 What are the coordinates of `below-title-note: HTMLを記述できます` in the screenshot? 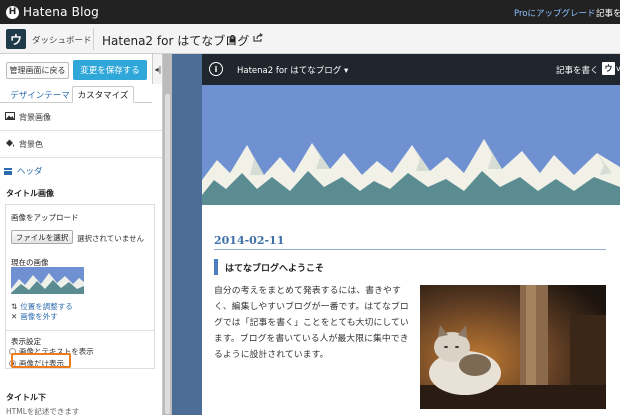 It's located at (43, 411).